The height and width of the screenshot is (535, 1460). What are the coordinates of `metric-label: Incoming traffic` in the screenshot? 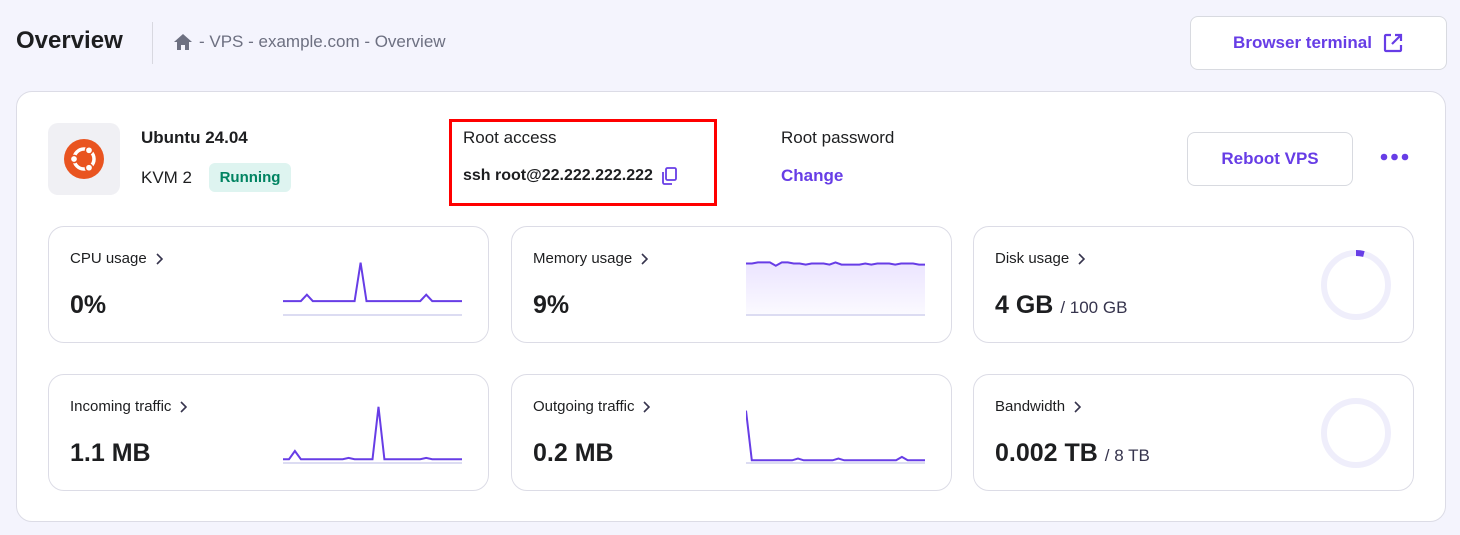 It's located at (129, 406).